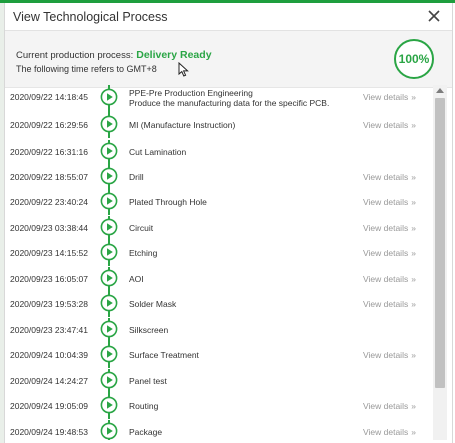  Describe the element at coordinates (440, 243) in the screenshot. I see `scrollbar-thumb` at that location.